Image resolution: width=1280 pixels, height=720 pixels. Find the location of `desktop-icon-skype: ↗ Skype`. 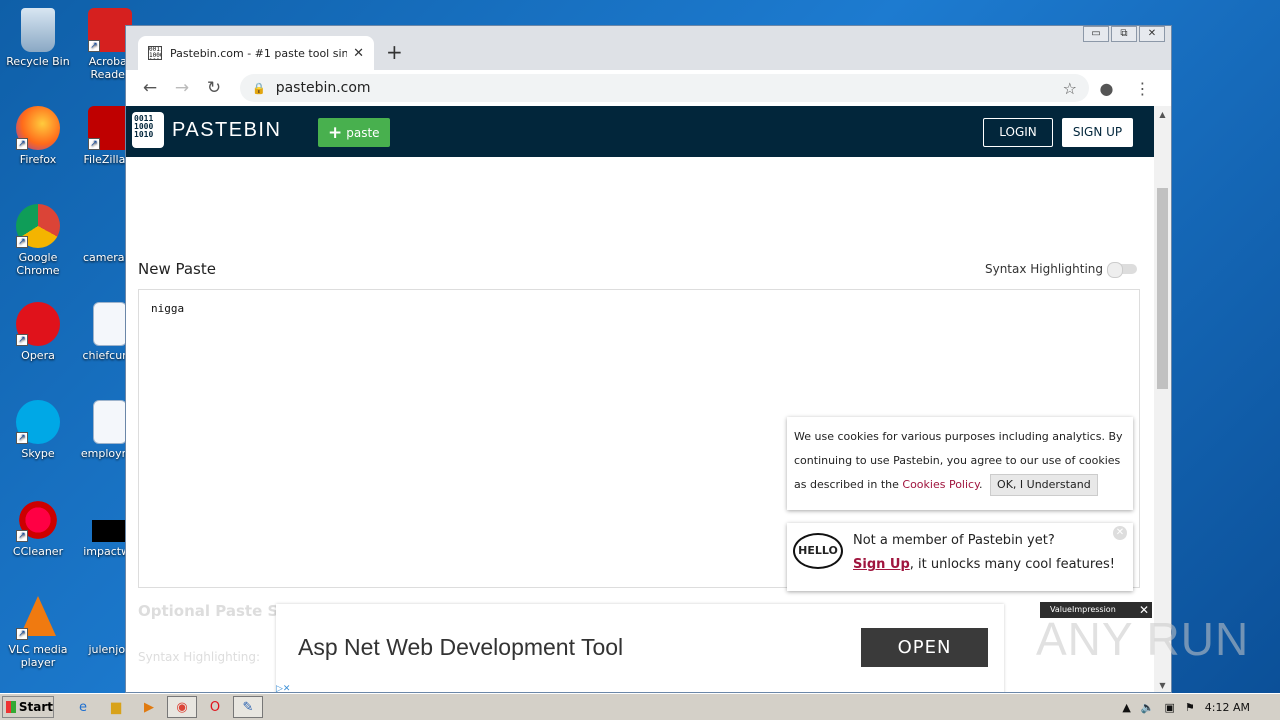

desktop-icon-skype: ↗ Skype is located at coordinates (38, 430).